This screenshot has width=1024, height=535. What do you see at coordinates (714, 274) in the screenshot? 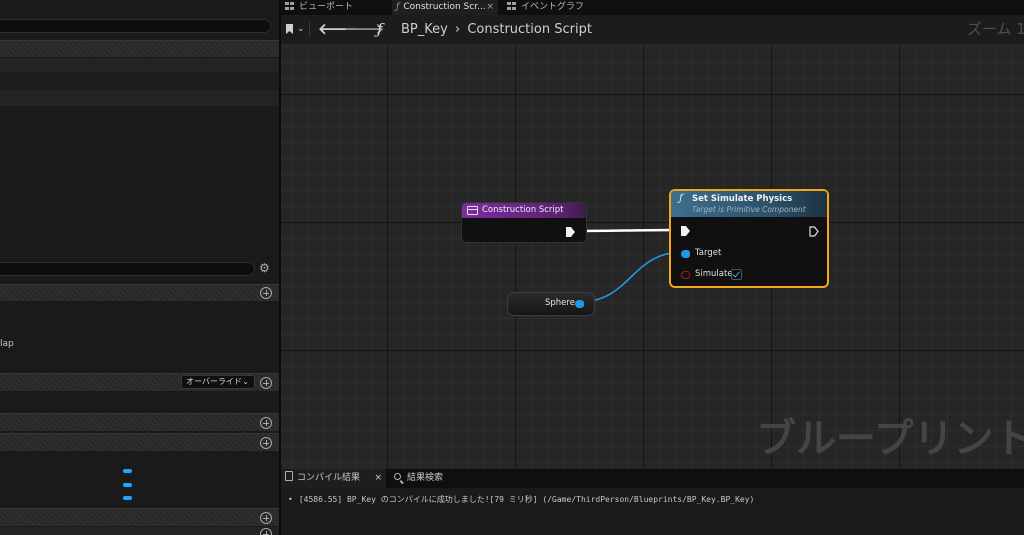
I see `pin-label-simulate: Simulate` at bounding box center [714, 274].